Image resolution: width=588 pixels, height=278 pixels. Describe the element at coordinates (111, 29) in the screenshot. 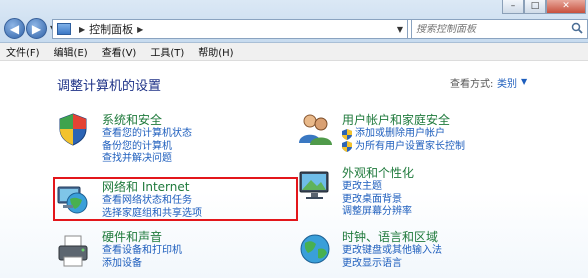

I see `breadcrumb-control-panel: 控制面板` at that location.